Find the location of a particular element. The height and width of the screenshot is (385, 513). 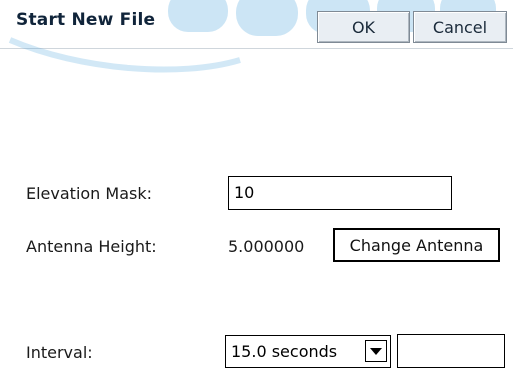

antenna-height-label: Antenna Height: is located at coordinates (91, 246).